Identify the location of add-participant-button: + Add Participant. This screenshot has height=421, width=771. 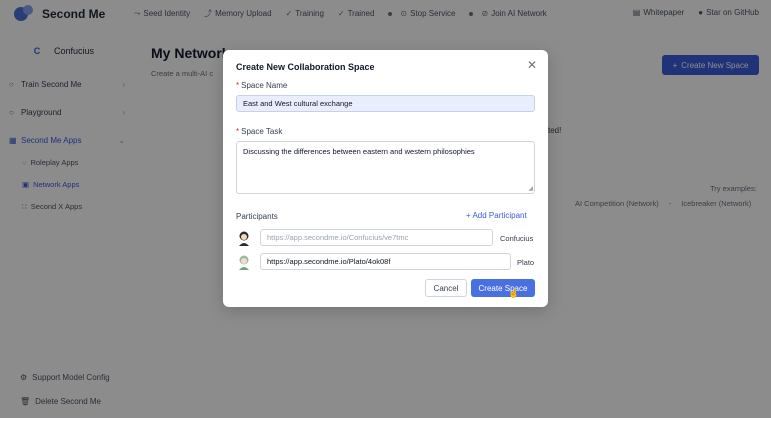
(496, 215).